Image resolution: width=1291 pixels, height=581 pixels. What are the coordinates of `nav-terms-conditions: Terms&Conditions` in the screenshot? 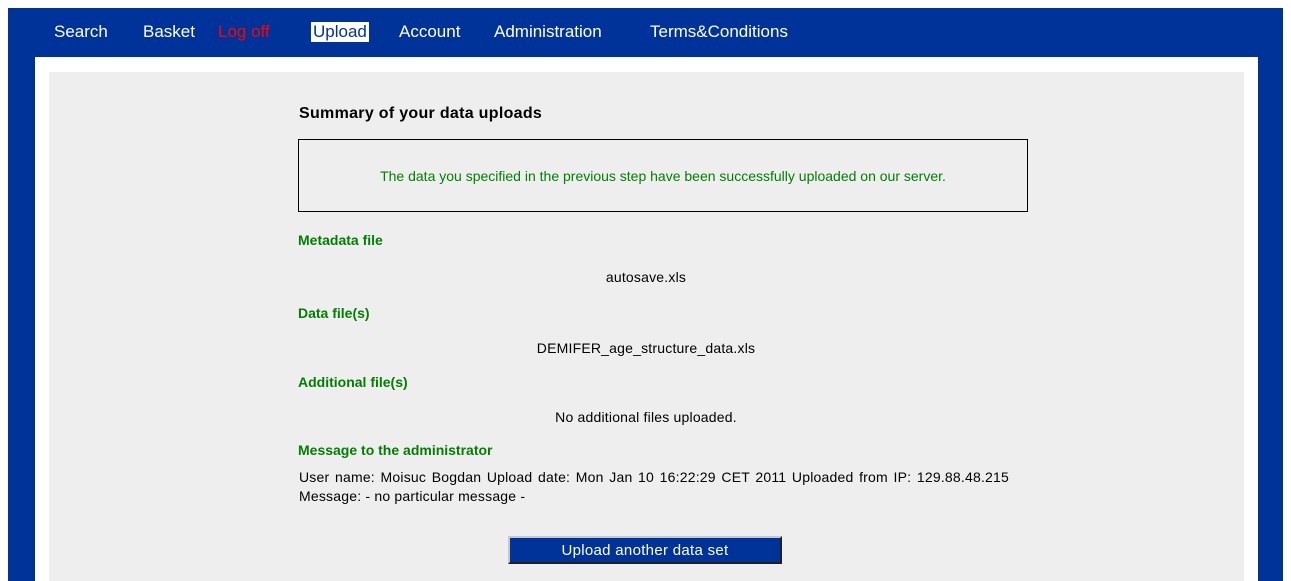 It's located at (719, 32).